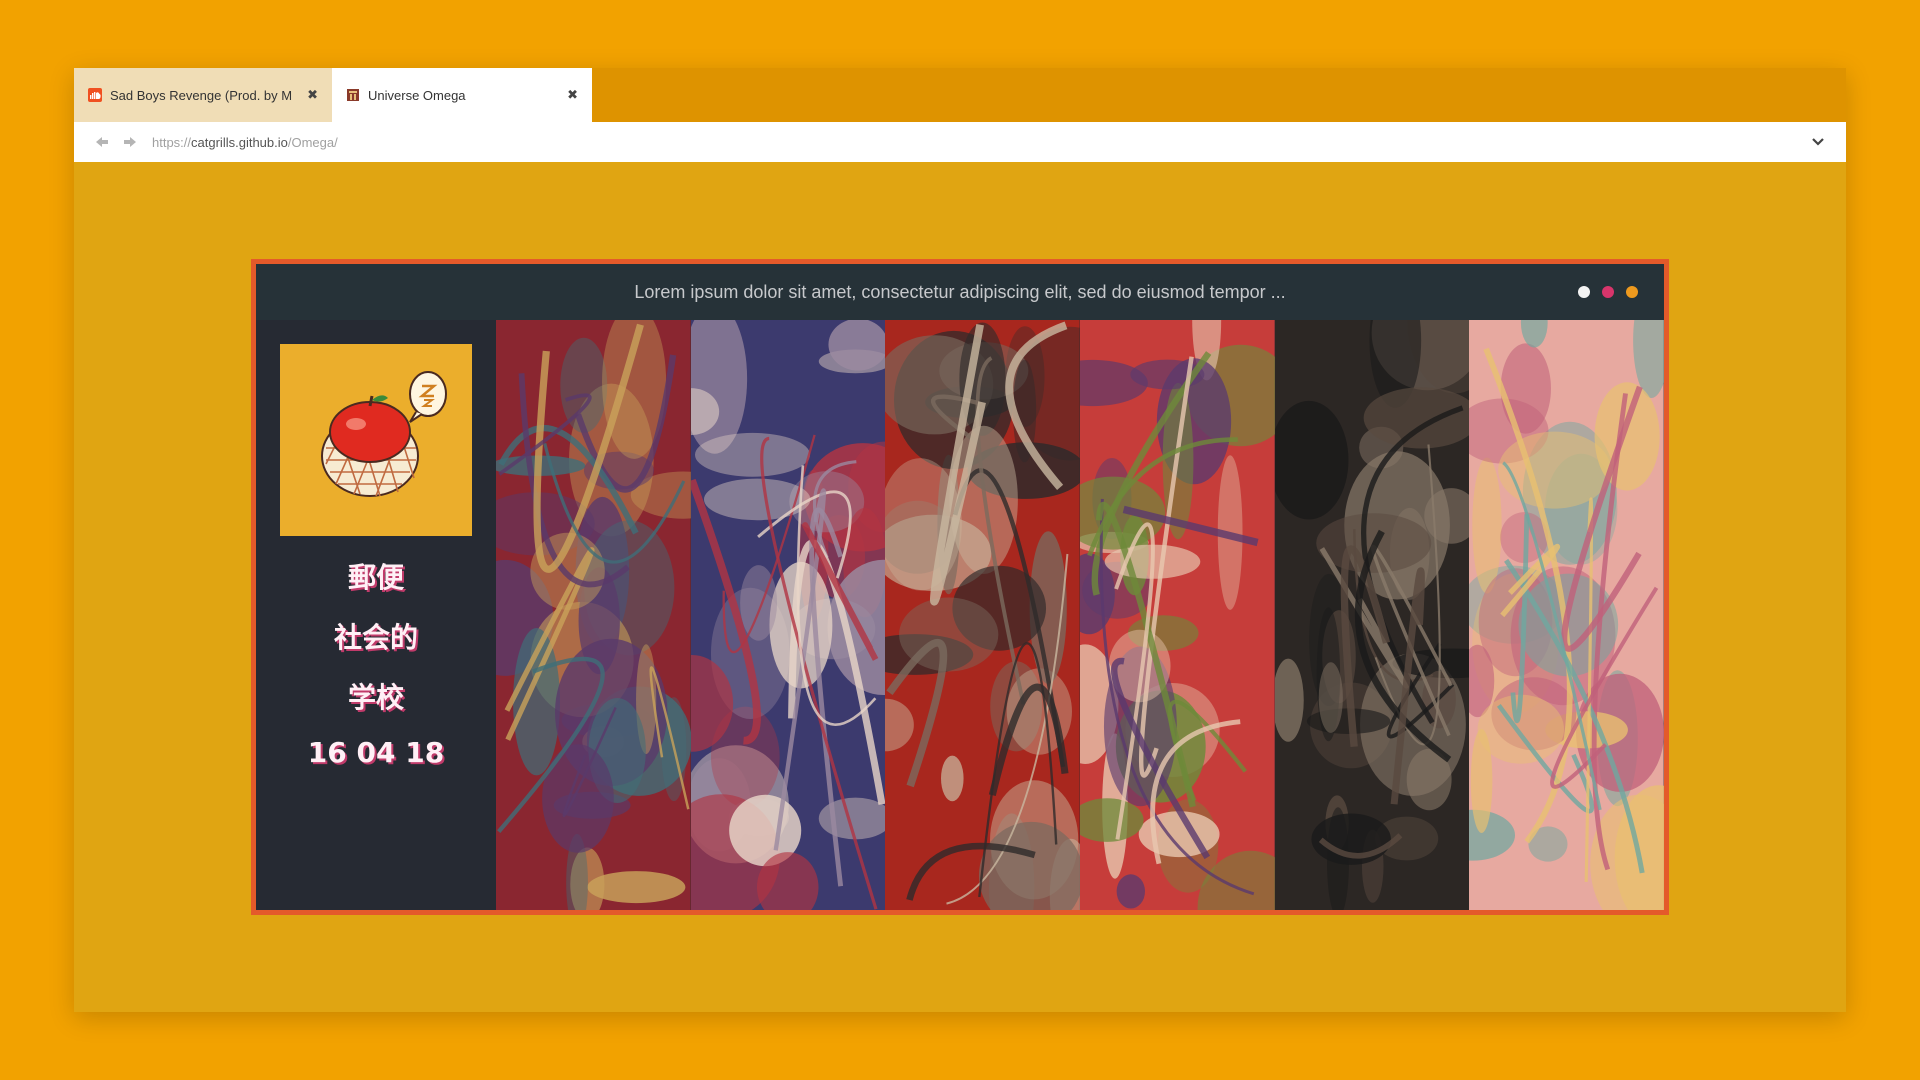  I want to click on forward-button, so click(130, 142).